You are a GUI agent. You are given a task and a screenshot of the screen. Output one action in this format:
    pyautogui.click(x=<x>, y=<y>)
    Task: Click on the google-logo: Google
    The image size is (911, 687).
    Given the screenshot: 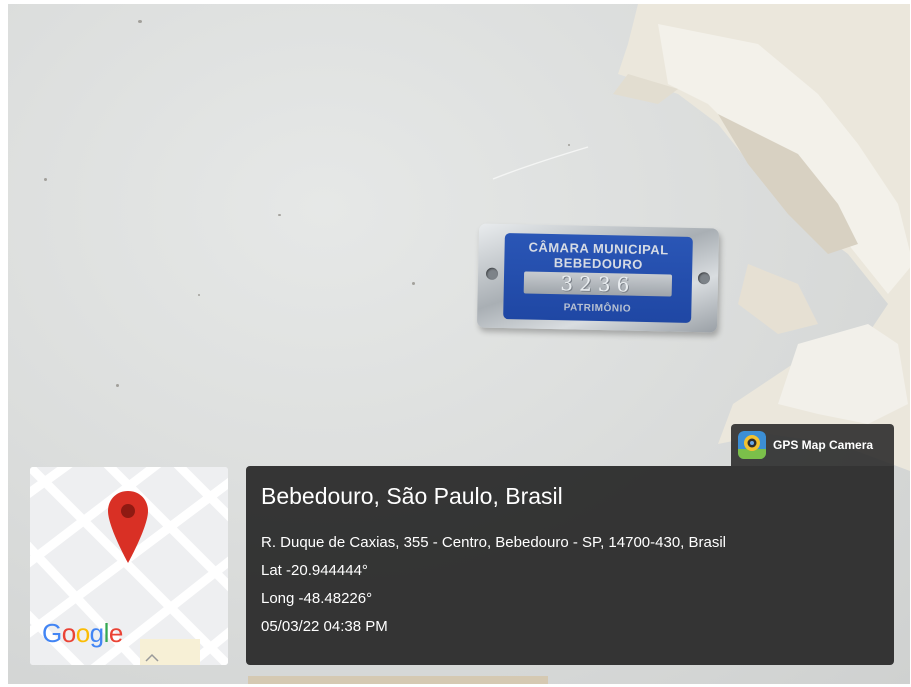 What is the action you would take?
    pyautogui.click(x=82, y=633)
    